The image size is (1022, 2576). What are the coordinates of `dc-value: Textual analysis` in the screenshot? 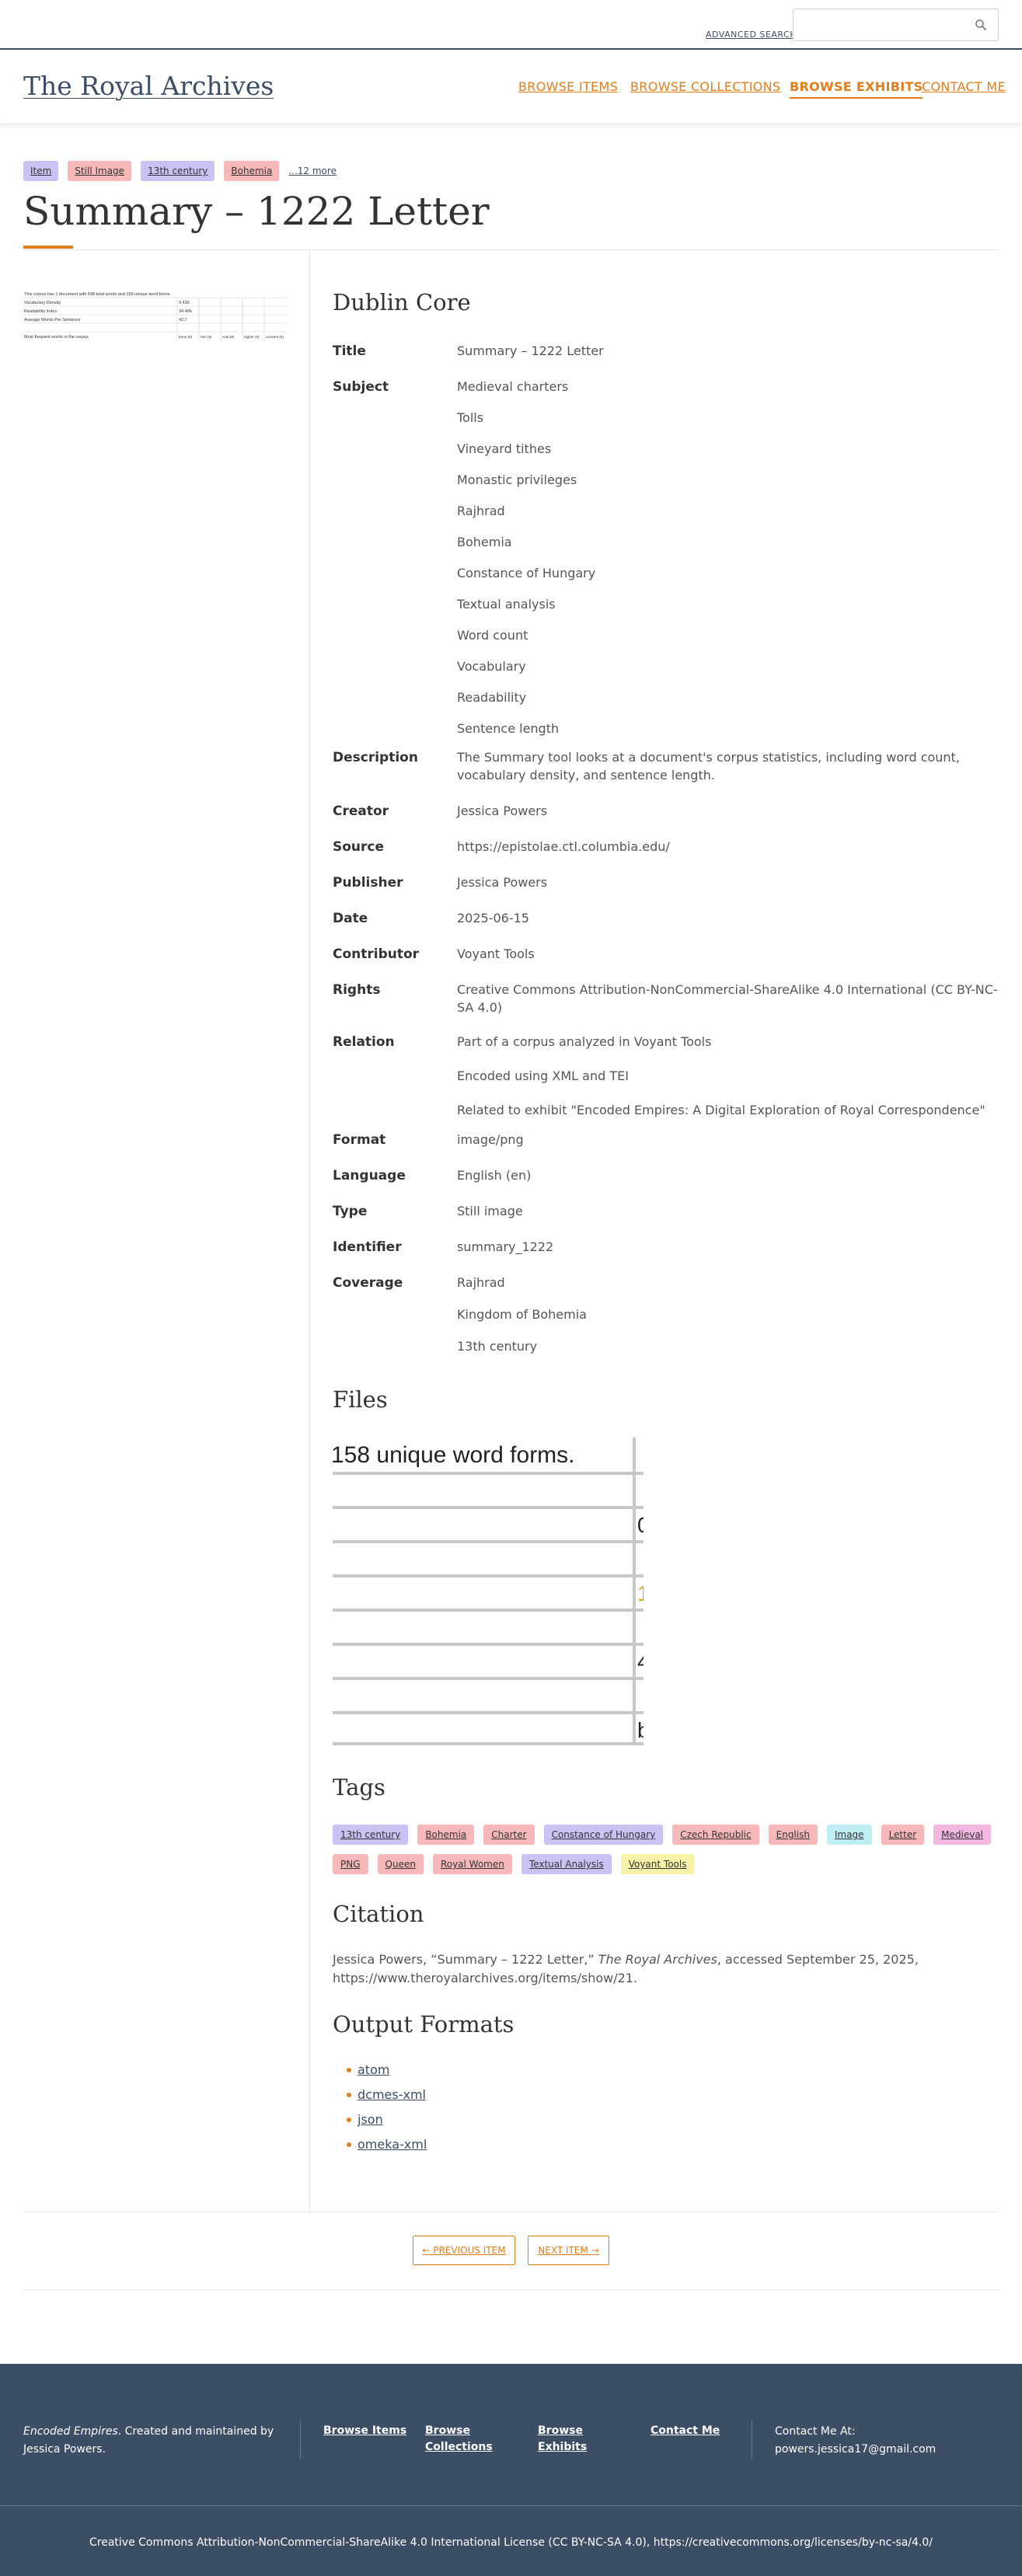 It's located at (506, 604).